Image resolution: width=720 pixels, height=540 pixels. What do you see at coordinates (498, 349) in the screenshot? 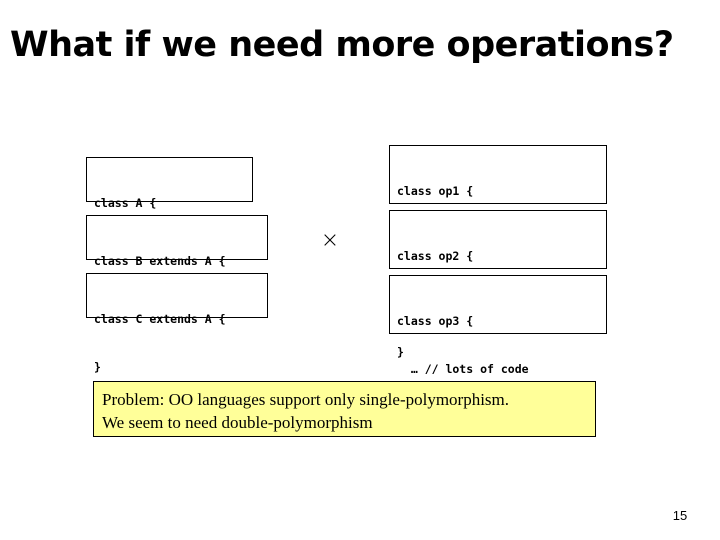
I see `code-box-op3: class op3 { … // lots of code }` at bounding box center [498, 349].